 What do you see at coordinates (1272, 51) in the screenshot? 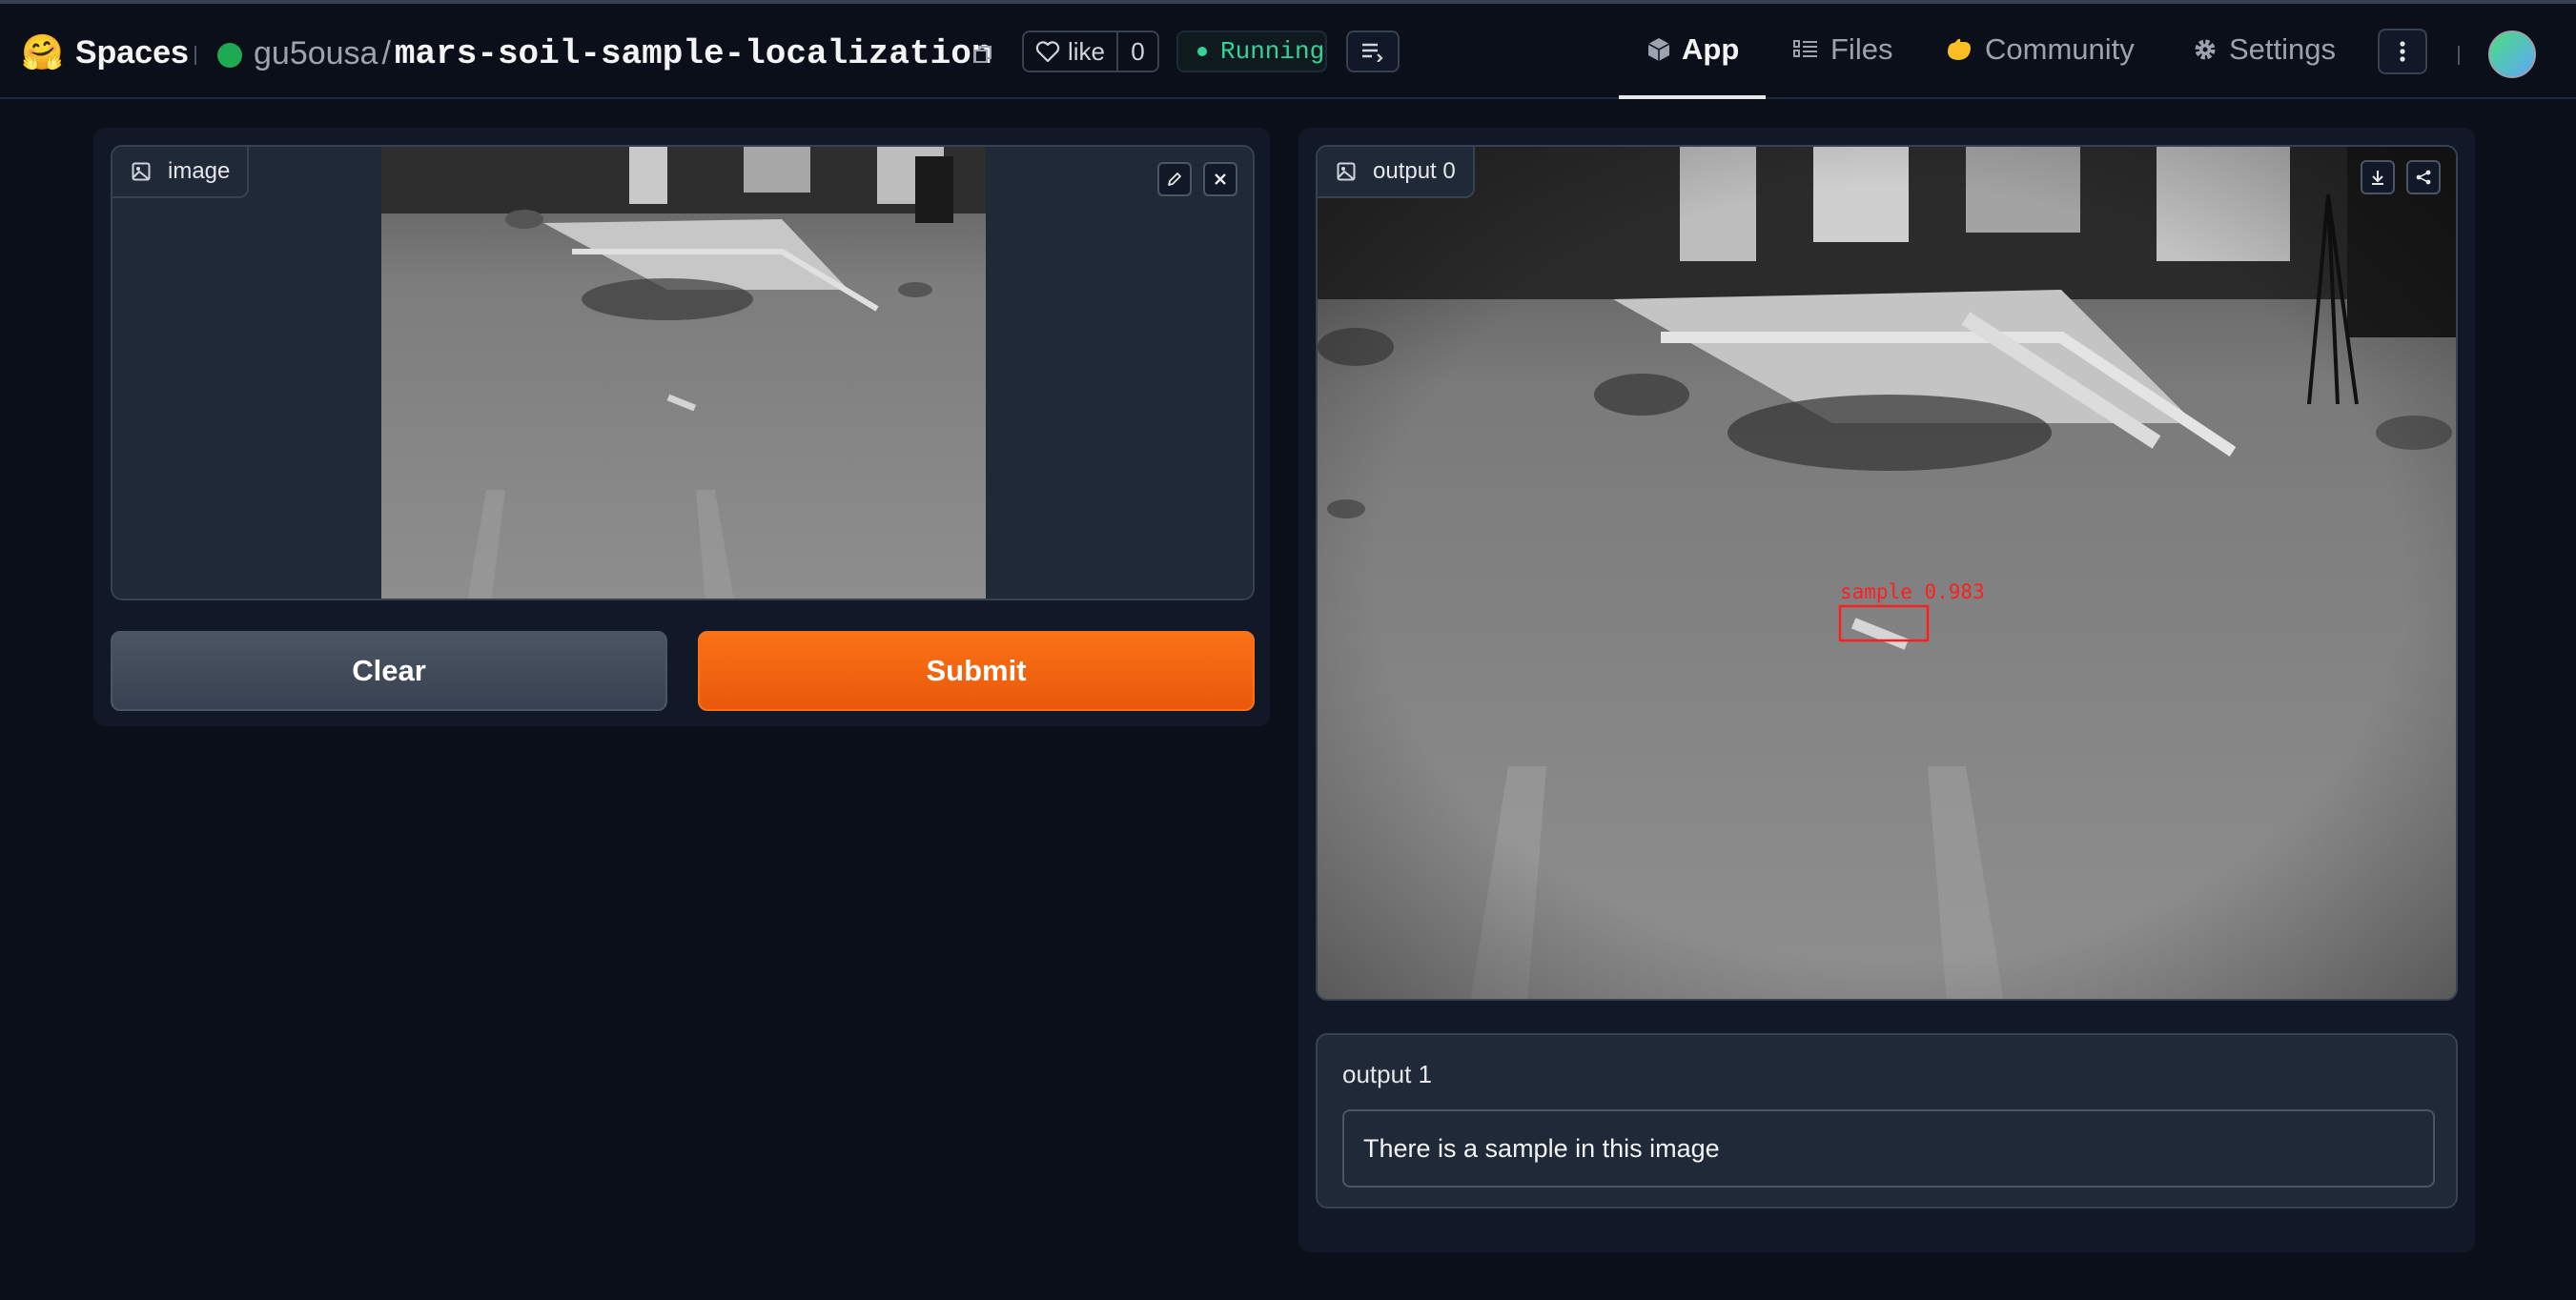
I see `status-text: Running` at bounding box center [1272, 51].